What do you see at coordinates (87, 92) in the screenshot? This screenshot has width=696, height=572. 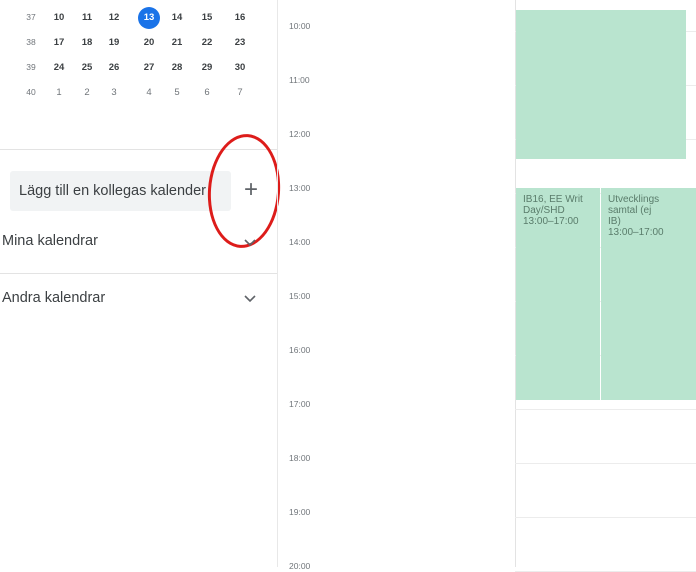 I see `mini-calendar-day: 2` at bounding box center [87, 92].